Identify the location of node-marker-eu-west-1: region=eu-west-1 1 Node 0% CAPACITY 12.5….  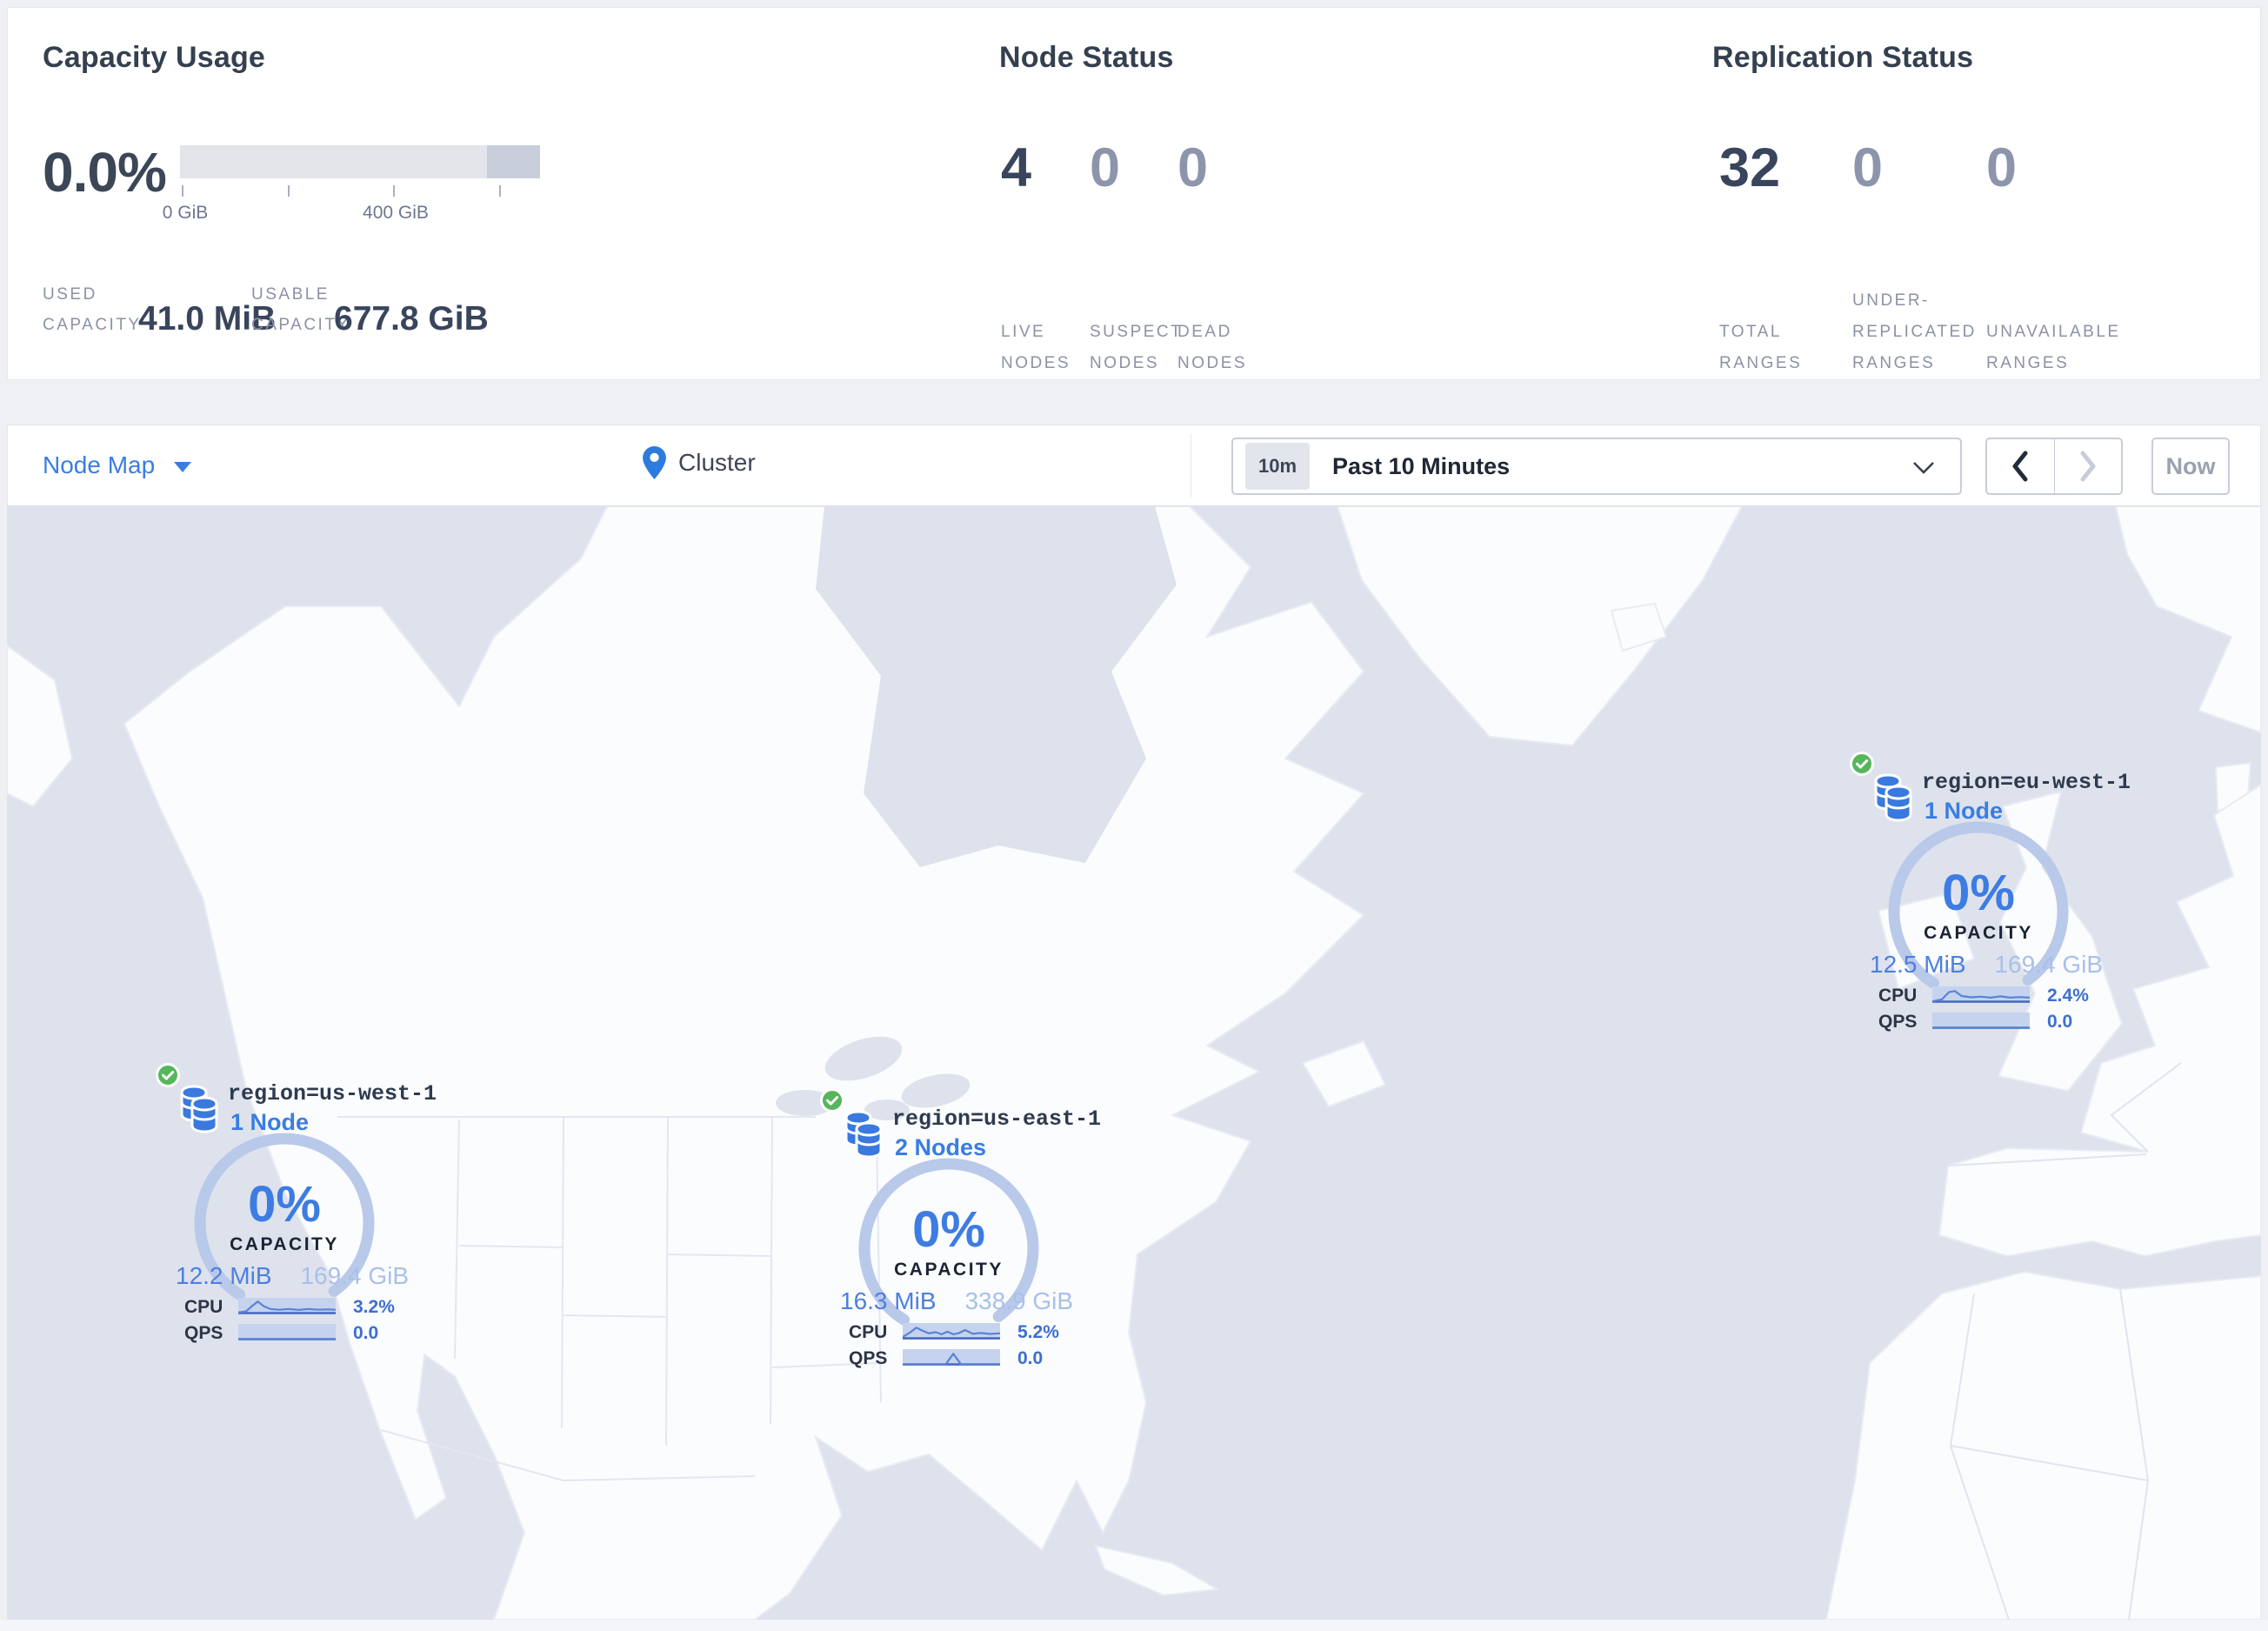
(1990, 896).